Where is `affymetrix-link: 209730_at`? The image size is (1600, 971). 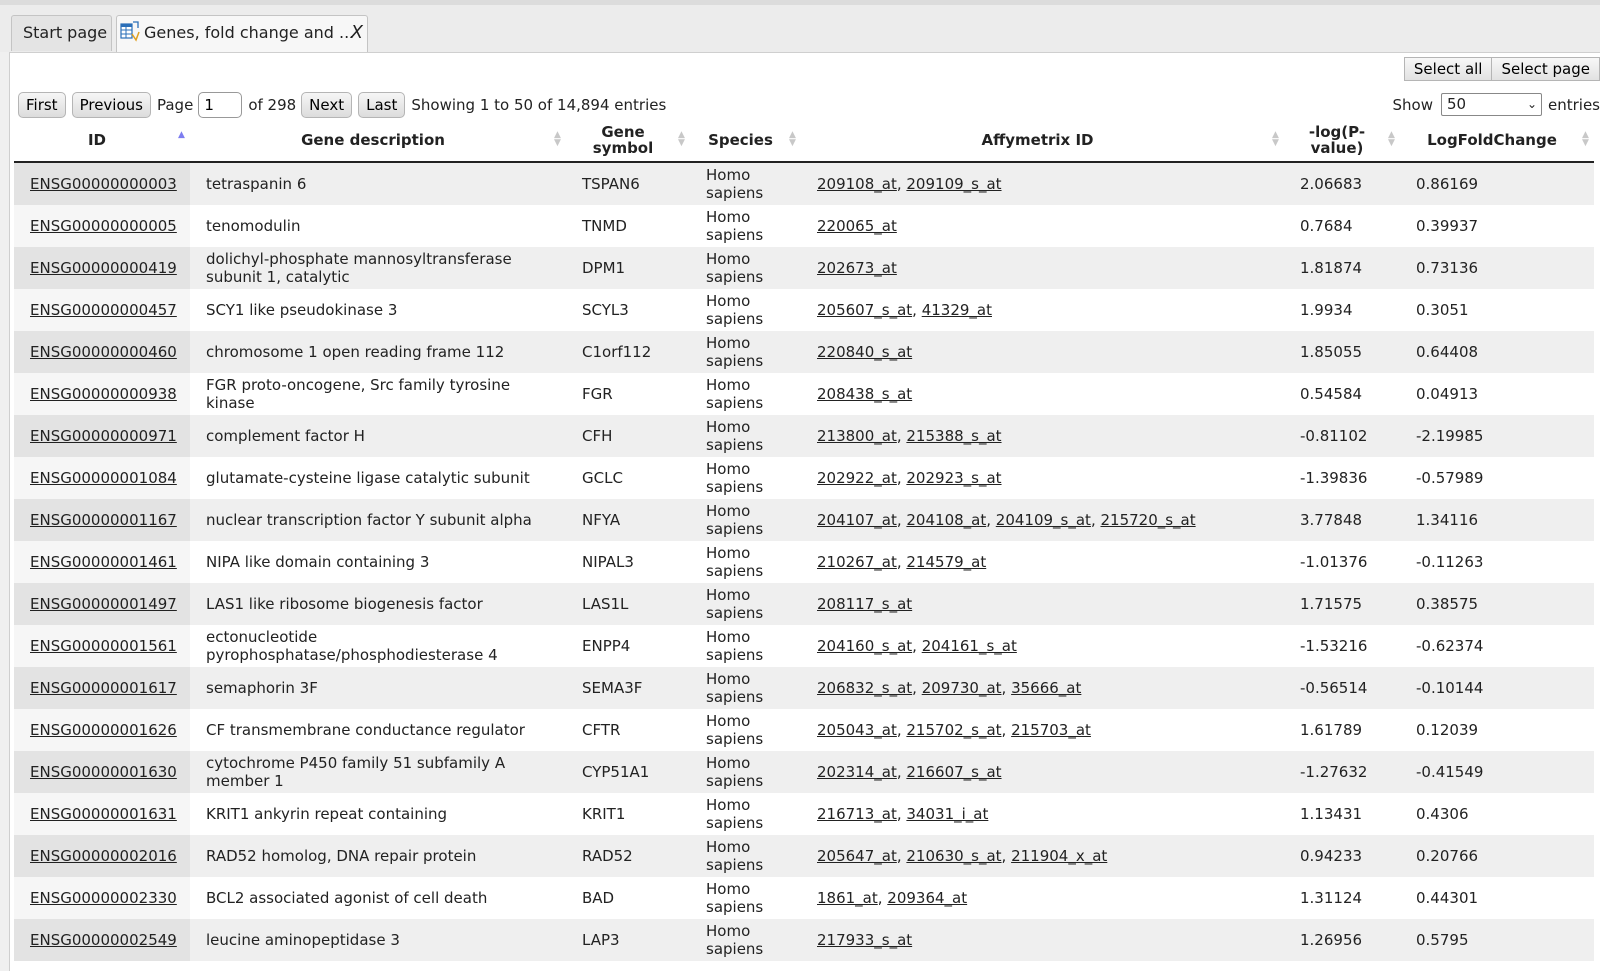 affymetrix-link: 209730_at is located at coordinates (962, 688).